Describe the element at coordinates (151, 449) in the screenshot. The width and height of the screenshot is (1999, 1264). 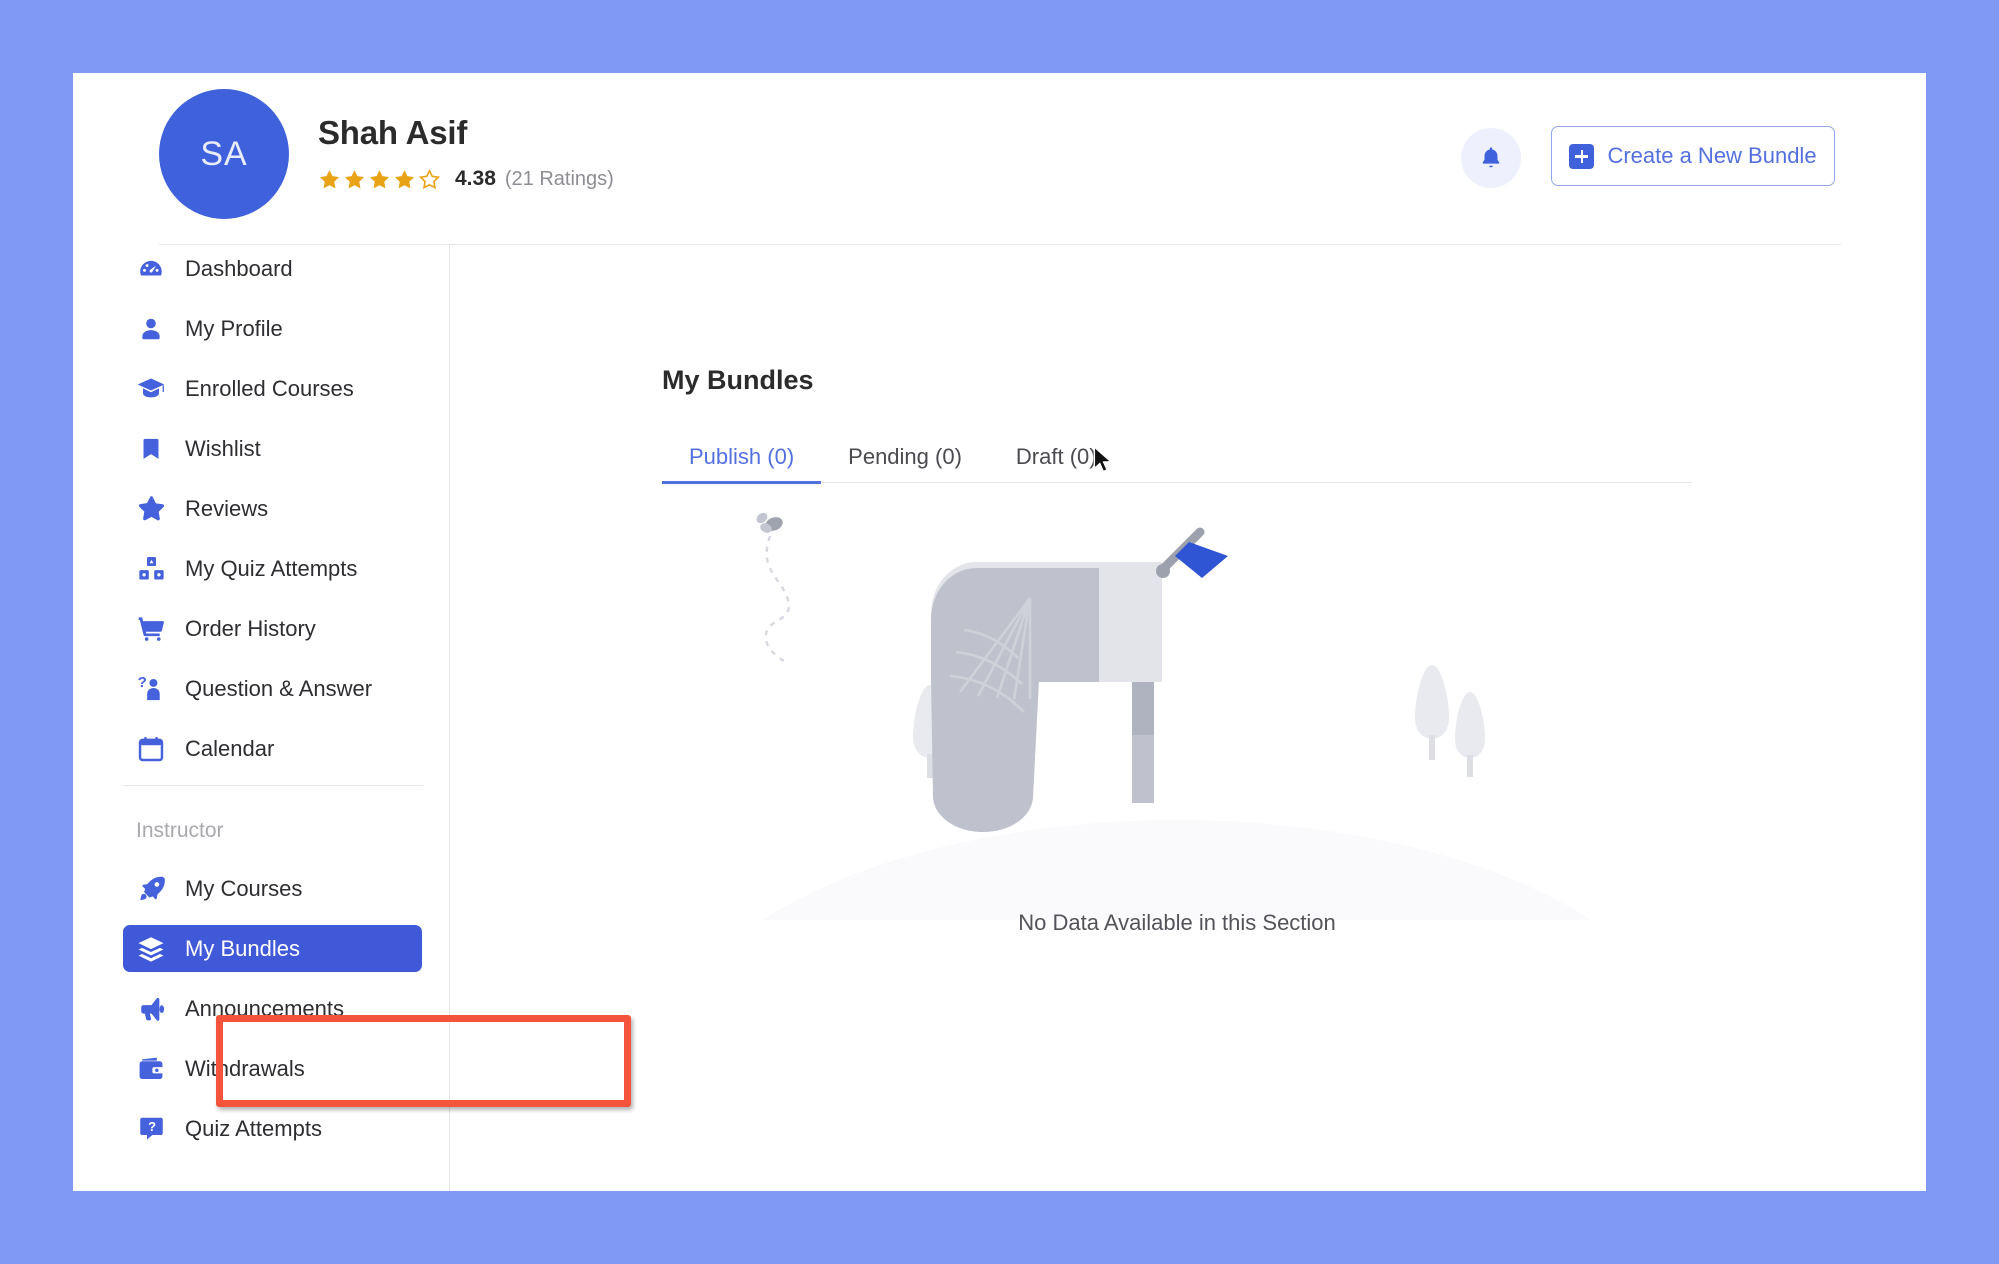
I see `bookmark-icon` at that location.